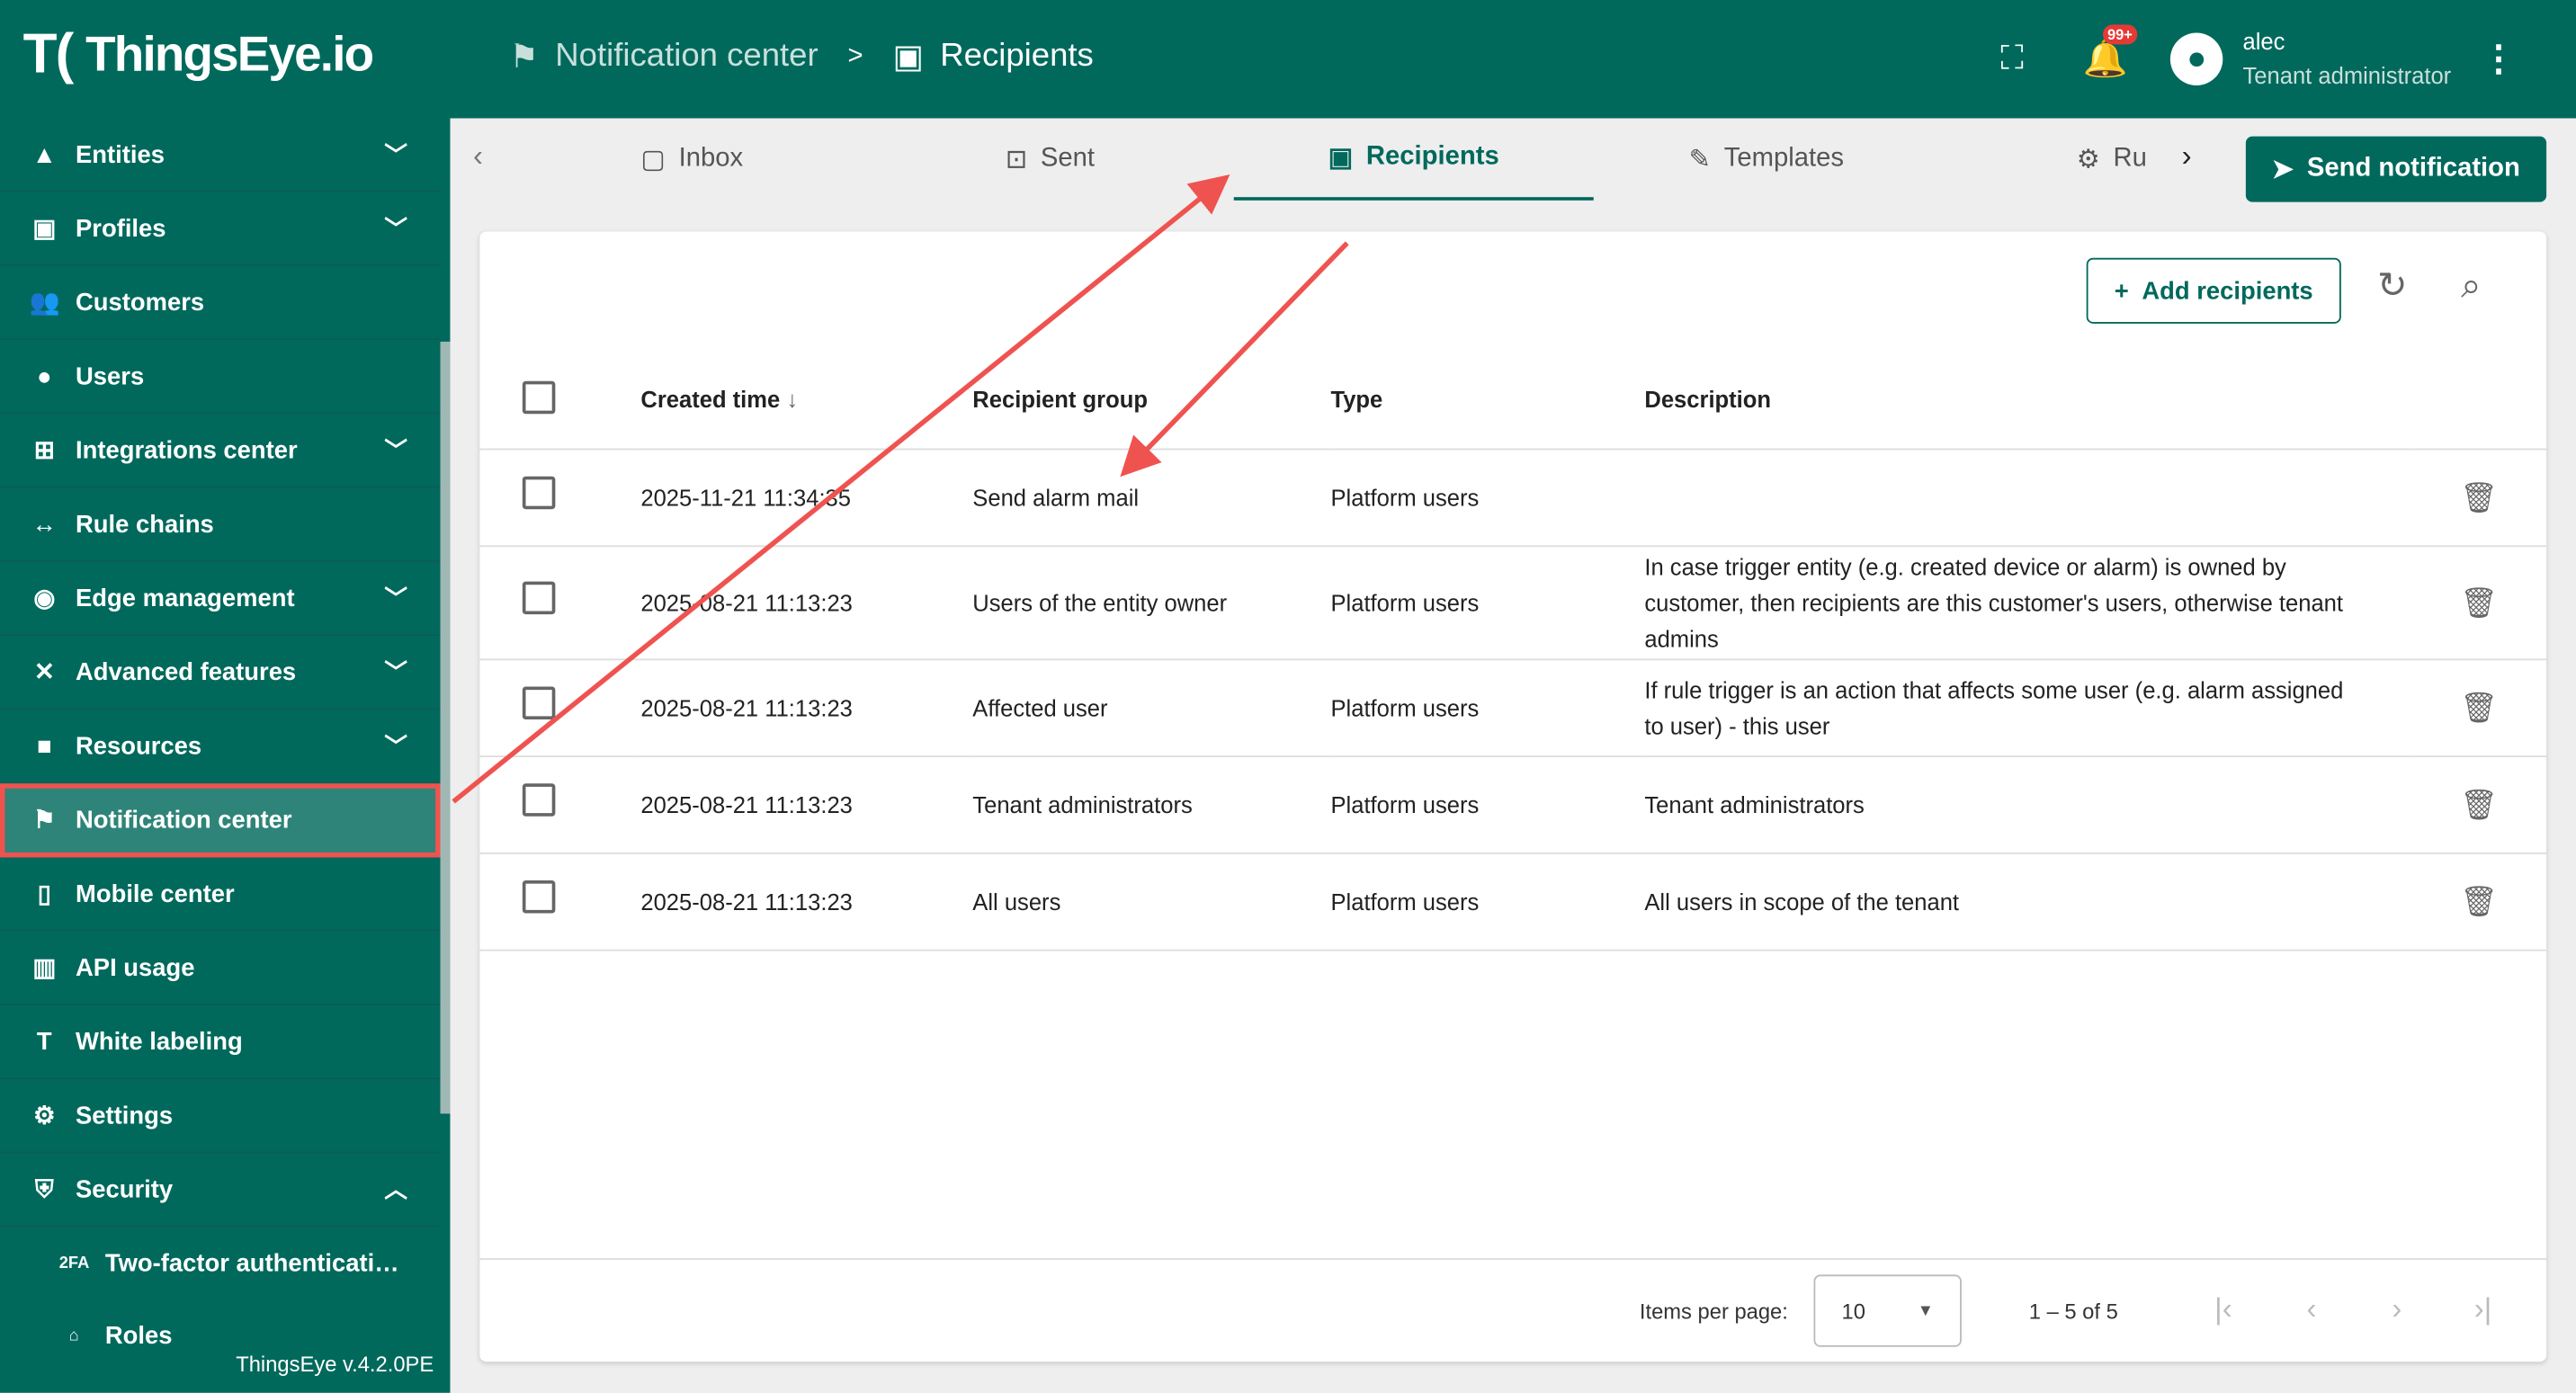 The height and width of the screenshot is (1393, 2576). I want to click on sidebar-item-resources: ■ Resources ﹀, so click(220, 747).